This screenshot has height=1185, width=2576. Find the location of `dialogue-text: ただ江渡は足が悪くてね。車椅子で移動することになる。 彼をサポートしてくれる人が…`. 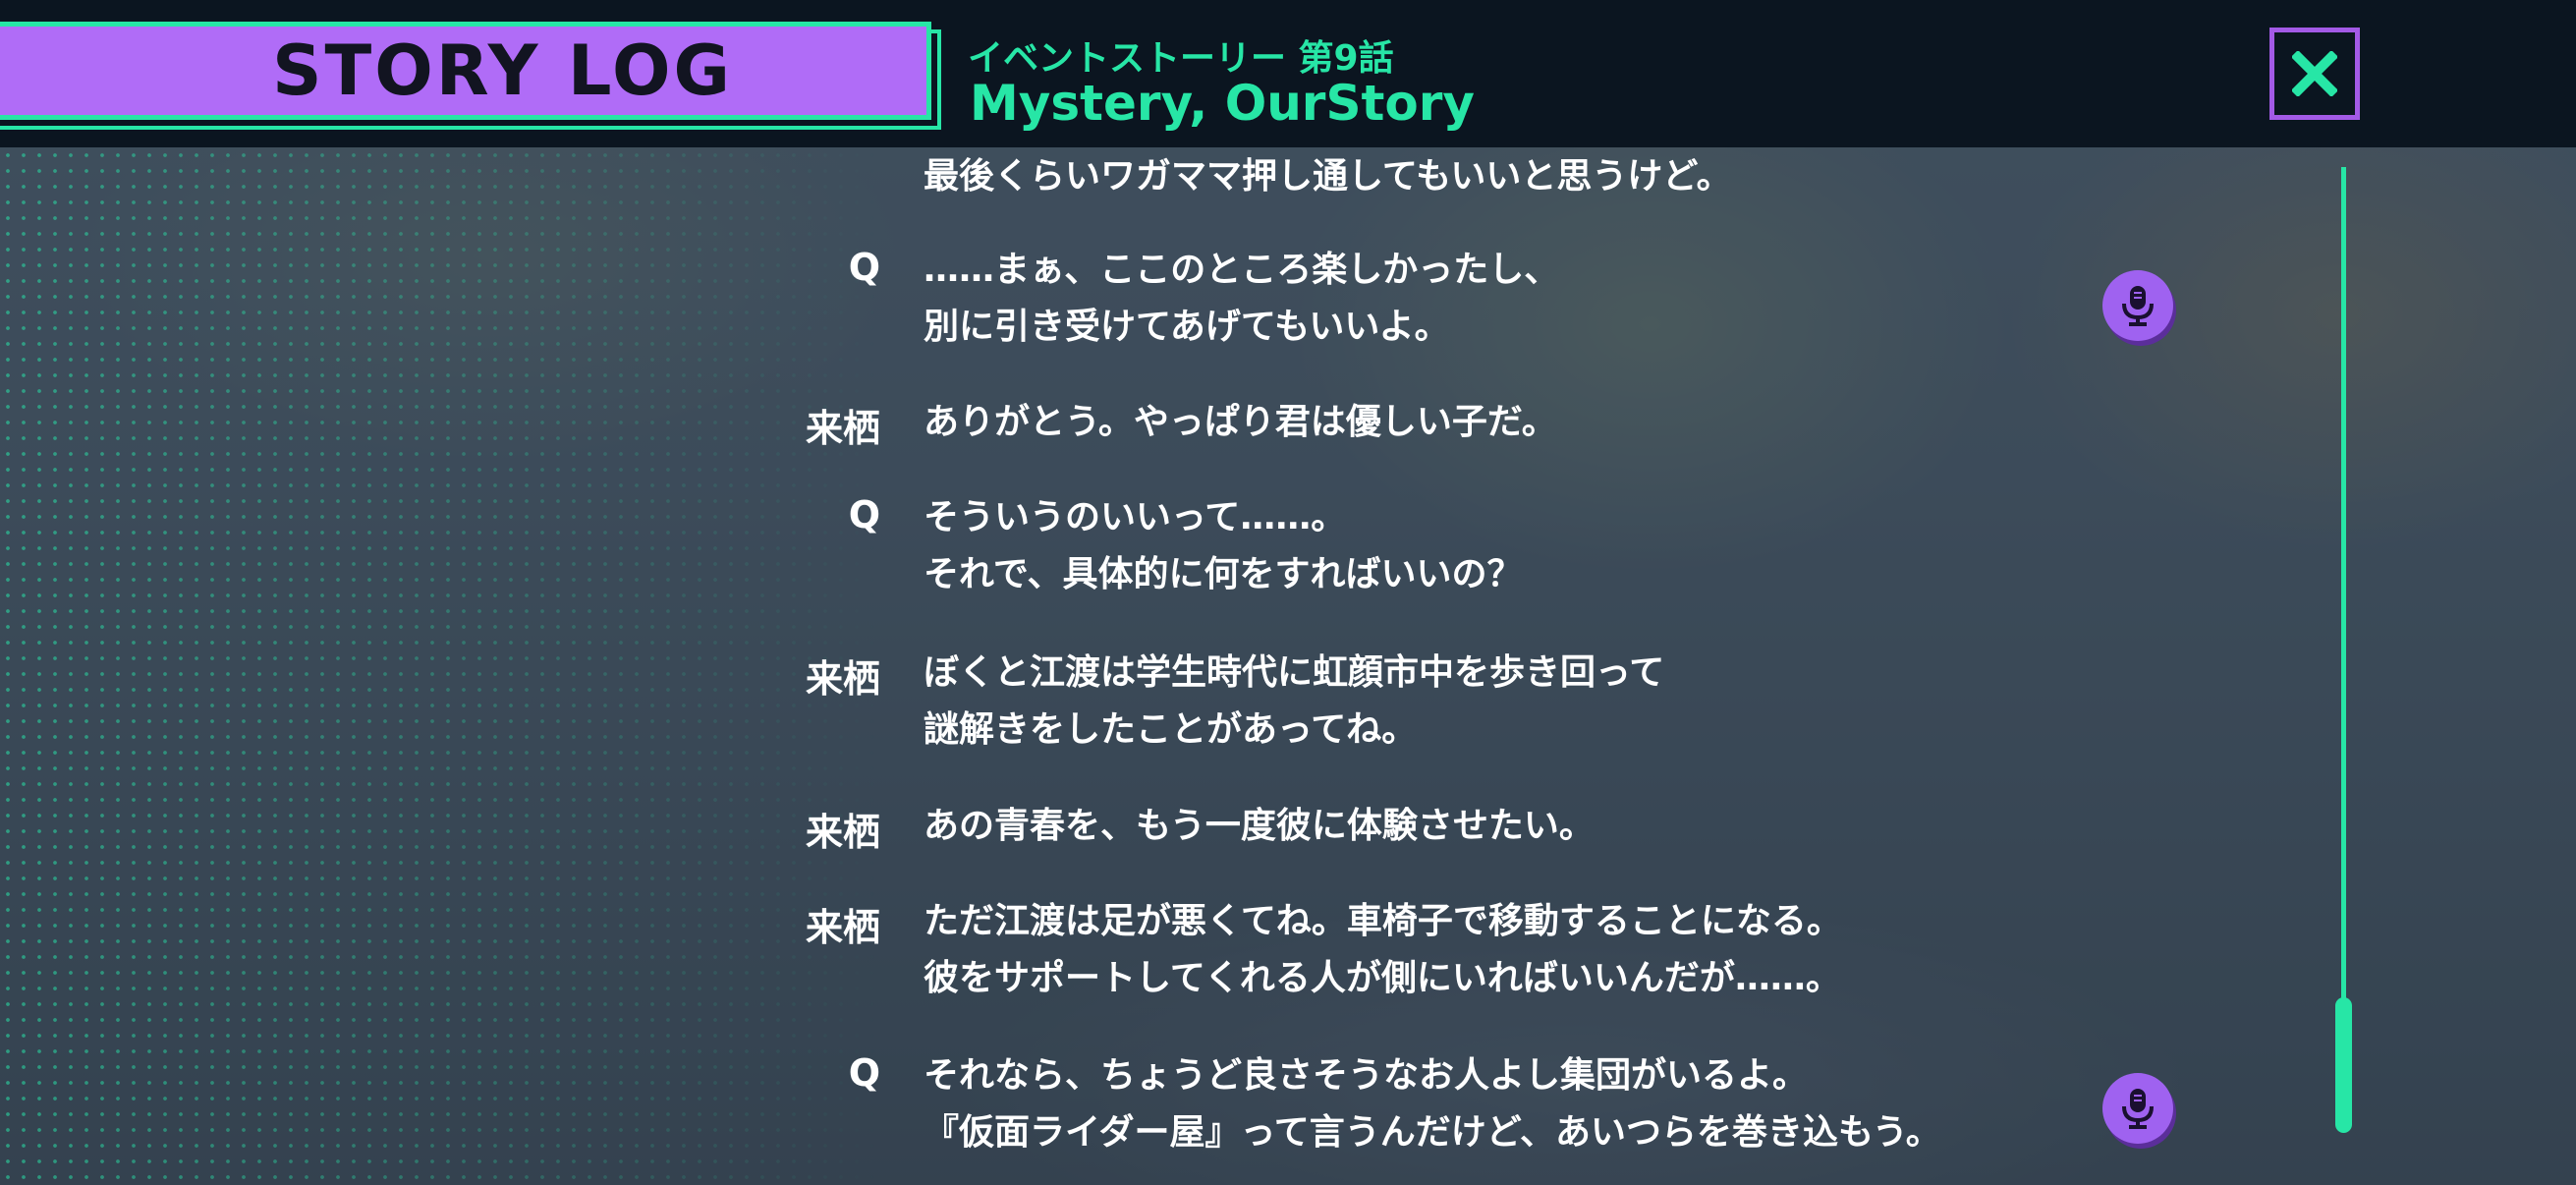

dialogue-text: ただ江渡は足が悪くてね。車椅子で移動することになる。 彼をサポートしてくれる人が… is located at coordinates (1383, 950).